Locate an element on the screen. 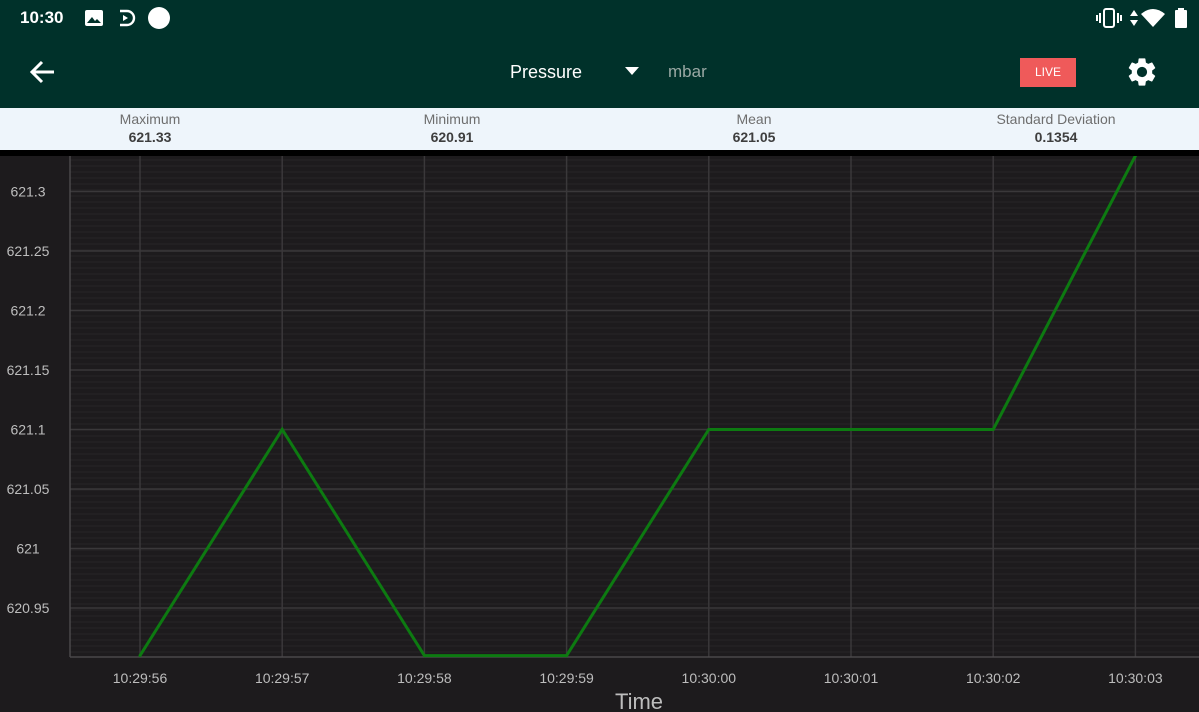  x-tick-label: 10:30:02 is located at coordinates (993, 678).